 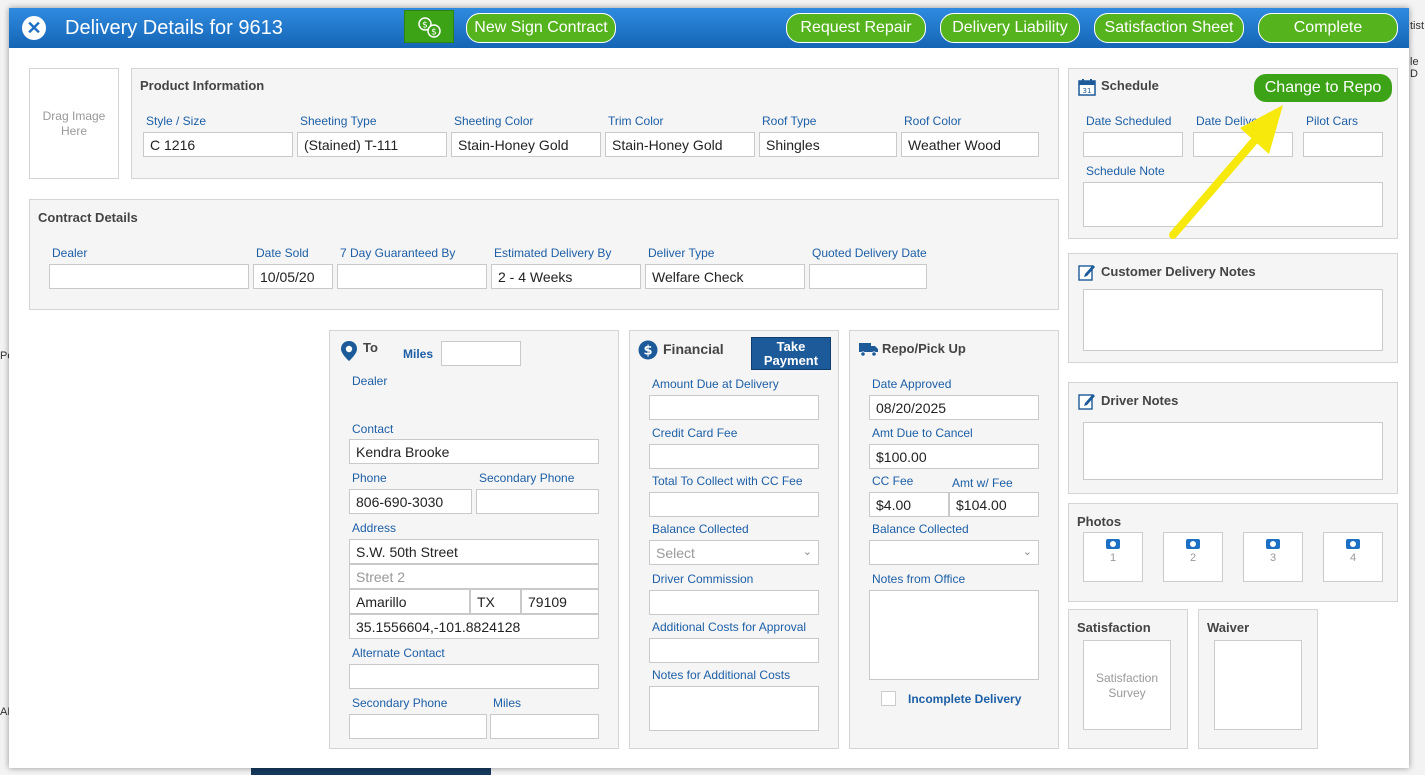 I want to click on panel-title: To, so click(x=370, y=347).